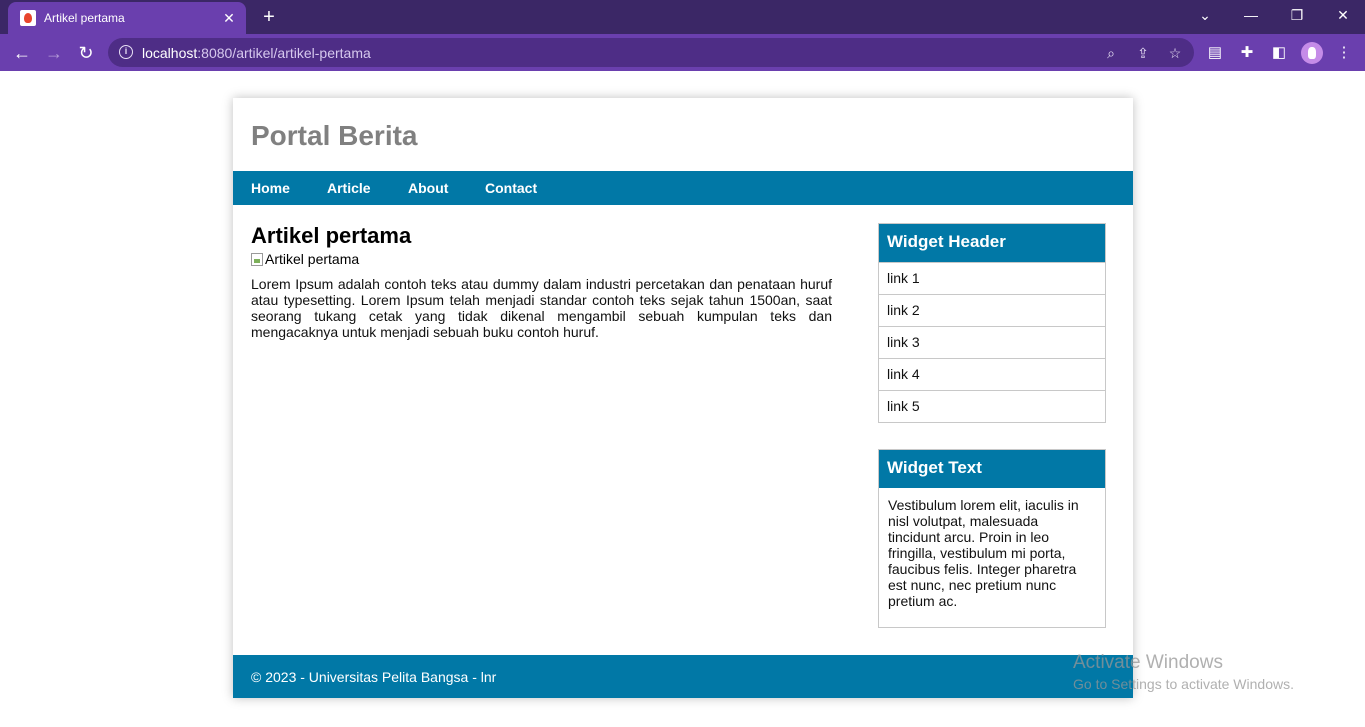 The height and width of the screenshot is (727, 1365). Describe the element at coordinates (1344, 53) in the screenshot. I see `menu-icon: ⋮` at that location.